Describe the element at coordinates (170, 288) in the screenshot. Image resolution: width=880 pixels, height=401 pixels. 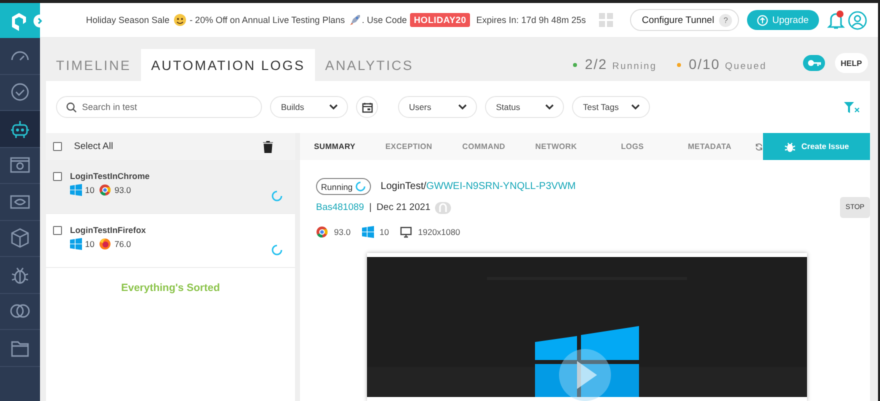
I see `empty-state-message: Everything's Sorted` at that location.